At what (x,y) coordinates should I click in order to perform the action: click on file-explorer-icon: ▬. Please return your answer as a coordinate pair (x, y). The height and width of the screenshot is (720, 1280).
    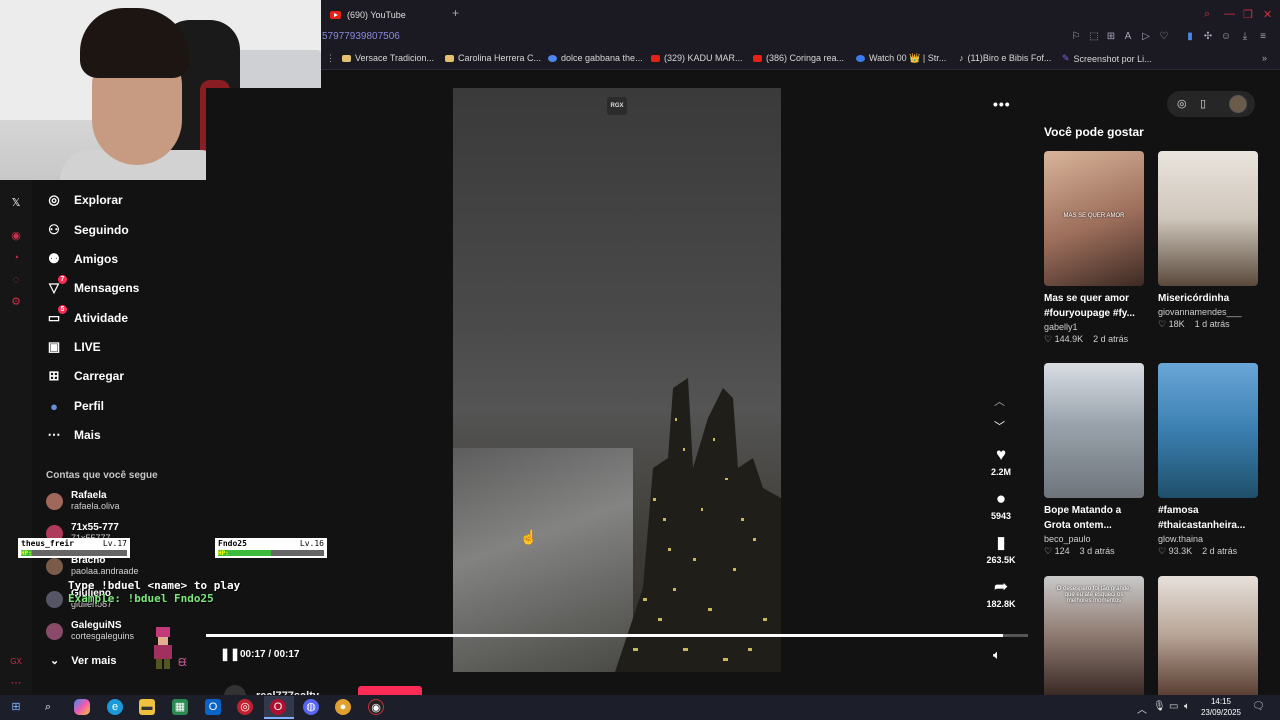
    Looking at the image, I should click on (147, 707).